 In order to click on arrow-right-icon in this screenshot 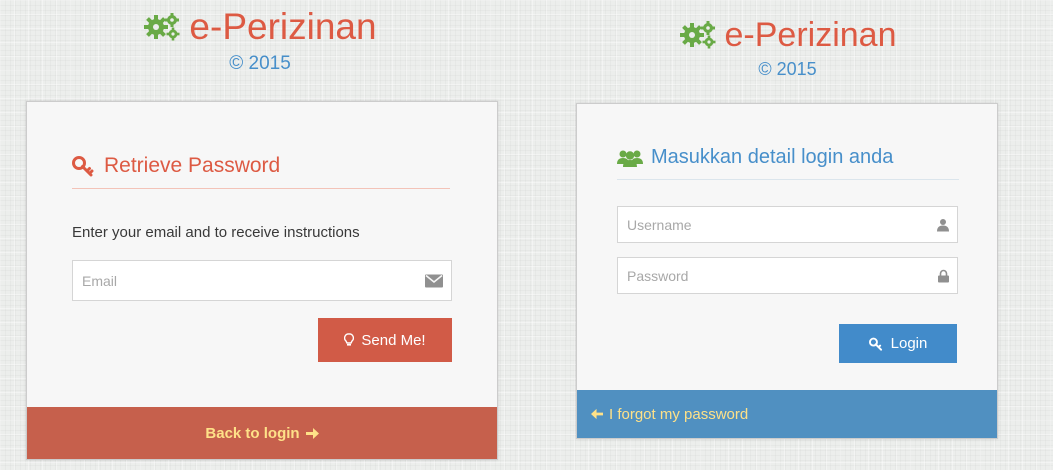, I will do `click(312, 433)`.